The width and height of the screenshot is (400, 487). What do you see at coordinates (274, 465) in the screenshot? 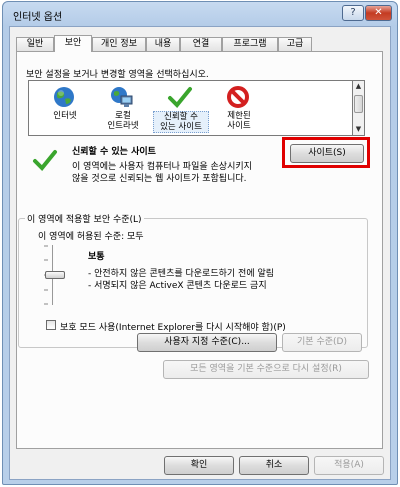
I see `cancel-button: 취소` at bounding box center [274, 465].